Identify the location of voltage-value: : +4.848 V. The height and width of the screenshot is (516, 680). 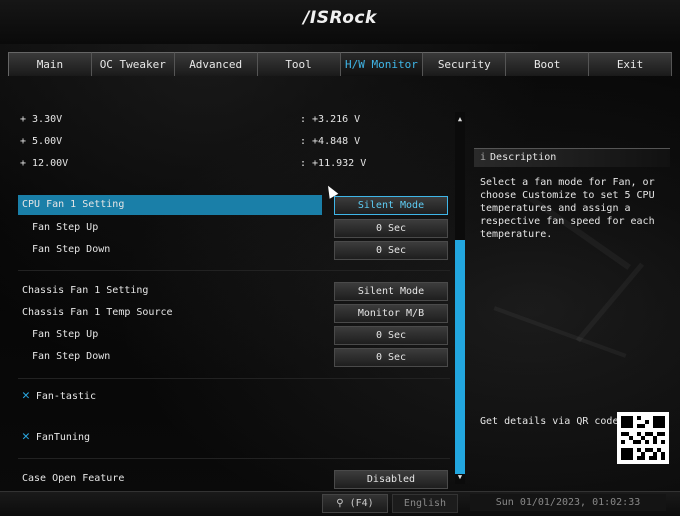
(330, 141).